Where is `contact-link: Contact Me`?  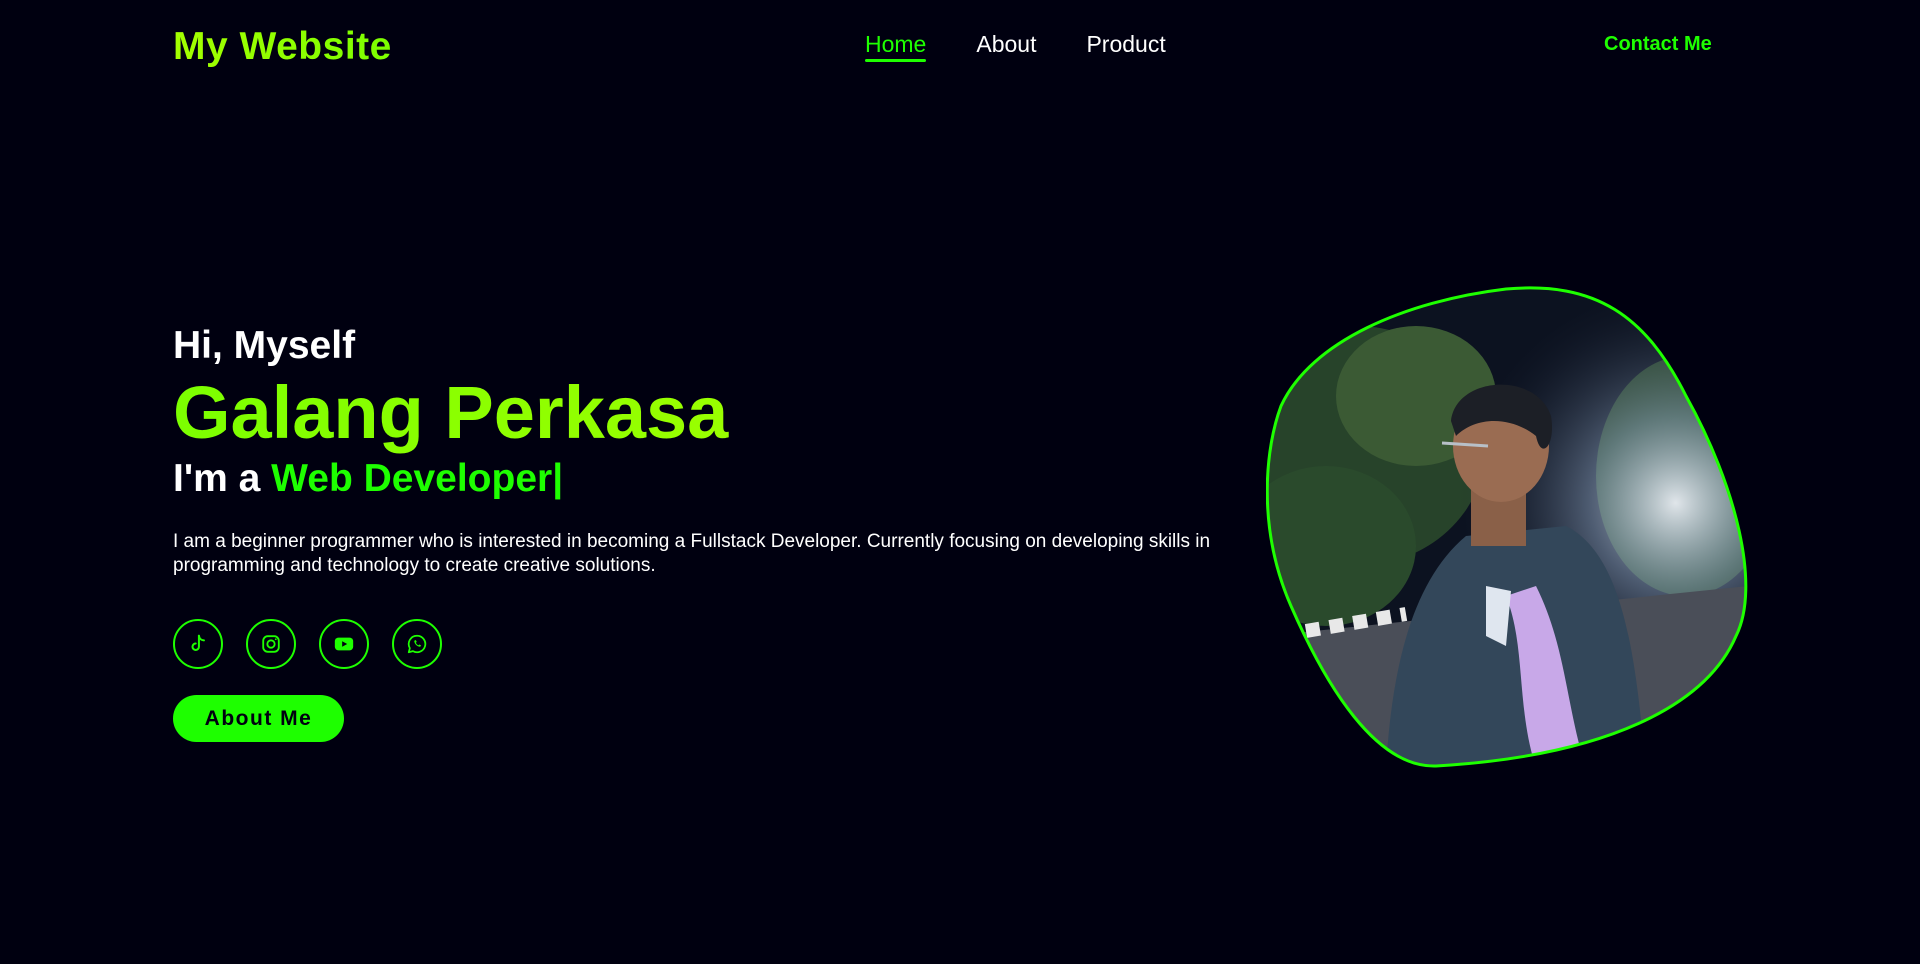 contact-link: Contact Me is located at coordinates (1658, 44).